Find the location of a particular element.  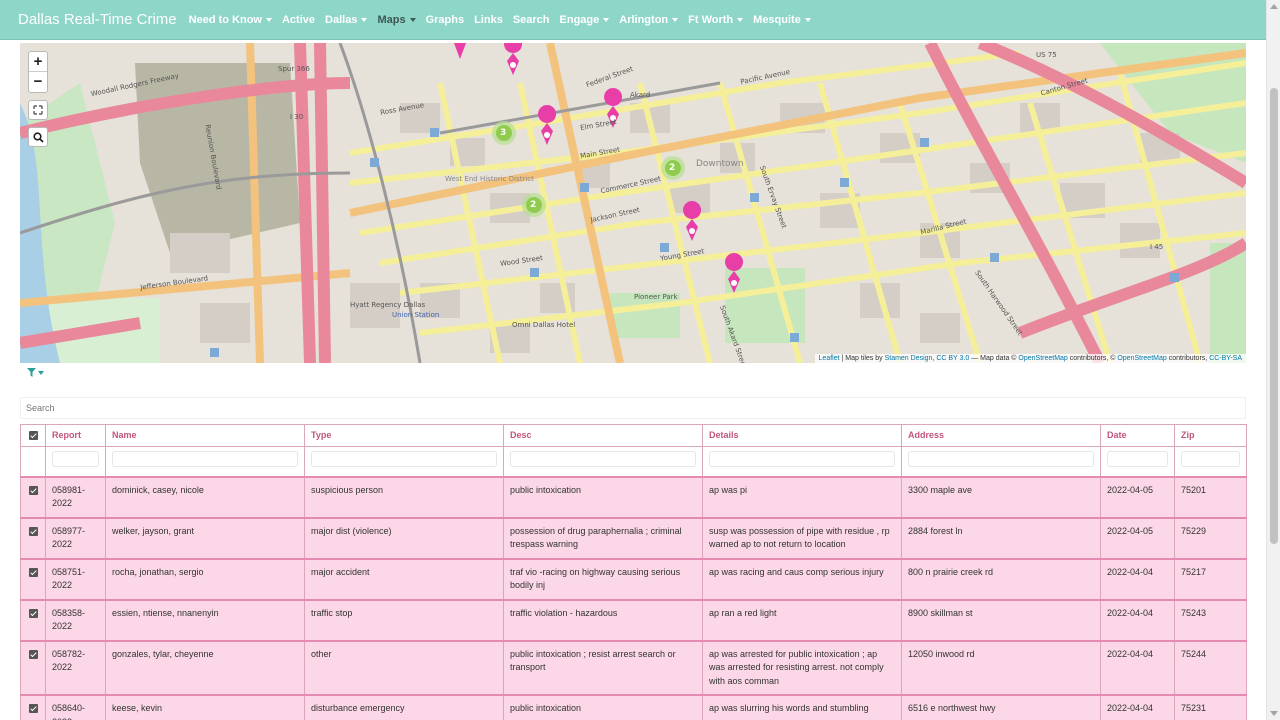

page-scrollbar is located at coordinates (1273, 360).